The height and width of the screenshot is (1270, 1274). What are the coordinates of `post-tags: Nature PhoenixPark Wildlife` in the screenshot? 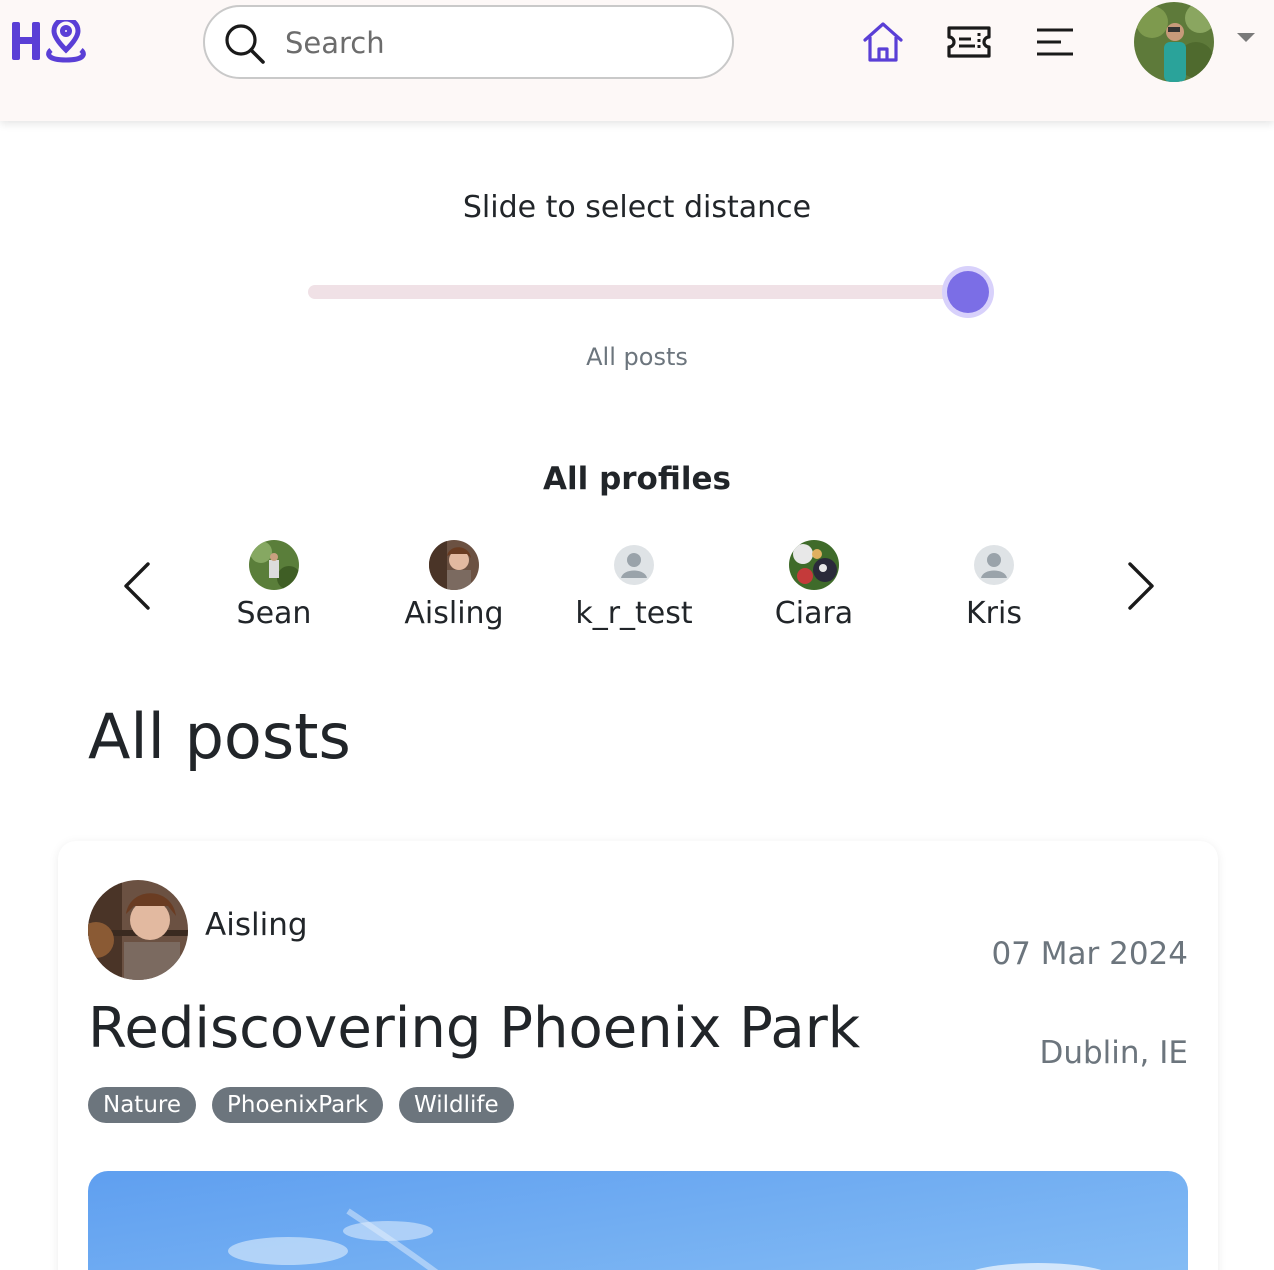 It's located at (301, 1105).